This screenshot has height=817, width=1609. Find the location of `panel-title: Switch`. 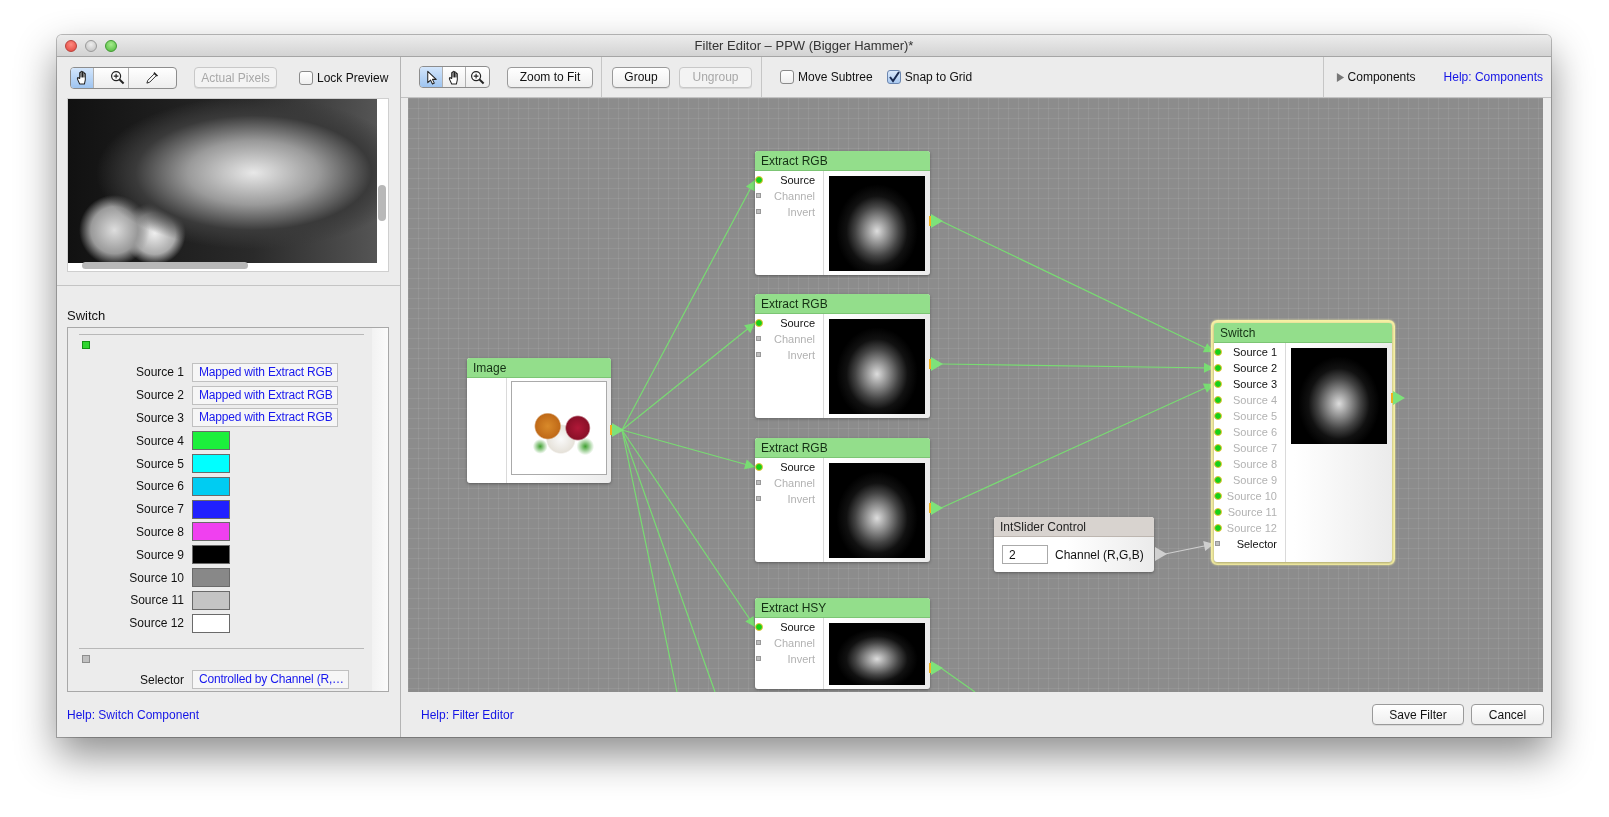

panel-title: Switch is located at coordinates (86, 315).